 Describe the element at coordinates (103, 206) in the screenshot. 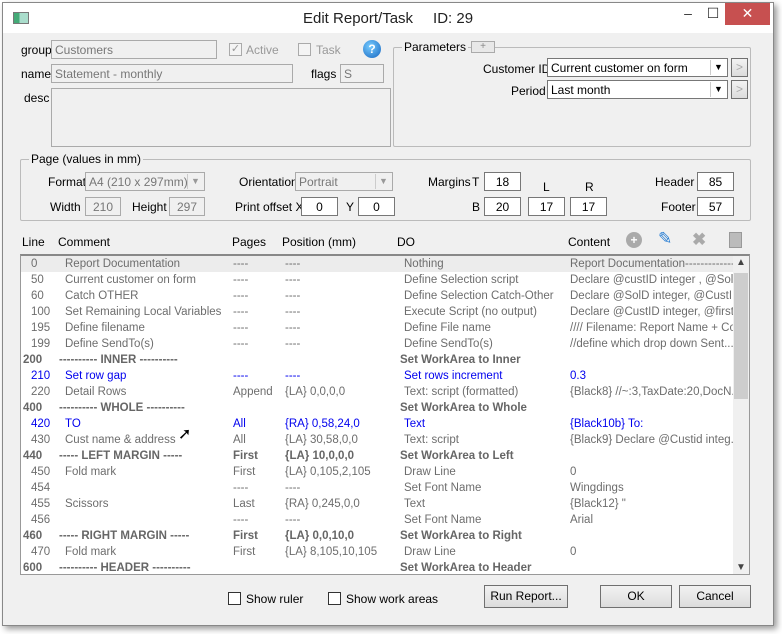

I see `width-field: 210` at that location.